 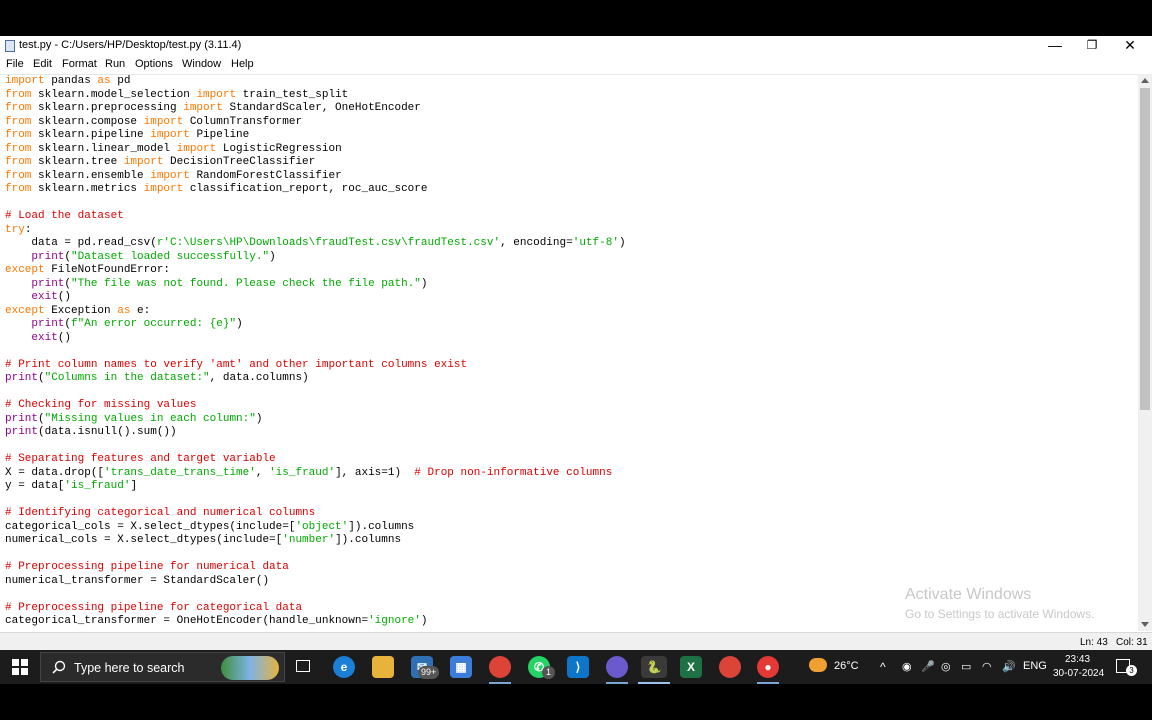 What do you see at coordinates (1077, 659) in the screenshot?
I see `clock-time: 23:43` at bounding box center [1077, 659].